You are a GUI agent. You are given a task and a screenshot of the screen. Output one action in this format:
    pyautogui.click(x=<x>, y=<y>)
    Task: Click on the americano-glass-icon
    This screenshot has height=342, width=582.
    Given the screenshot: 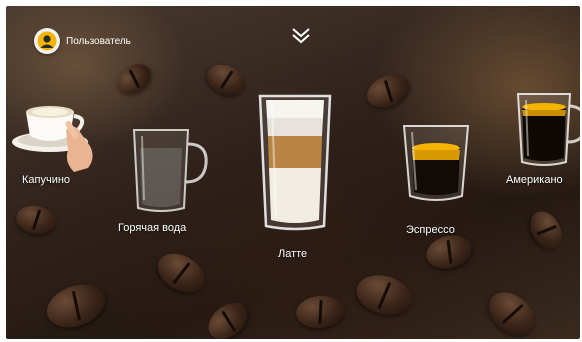 What is the action you would take?
    pyautogui.click(x=548, y=129)
    